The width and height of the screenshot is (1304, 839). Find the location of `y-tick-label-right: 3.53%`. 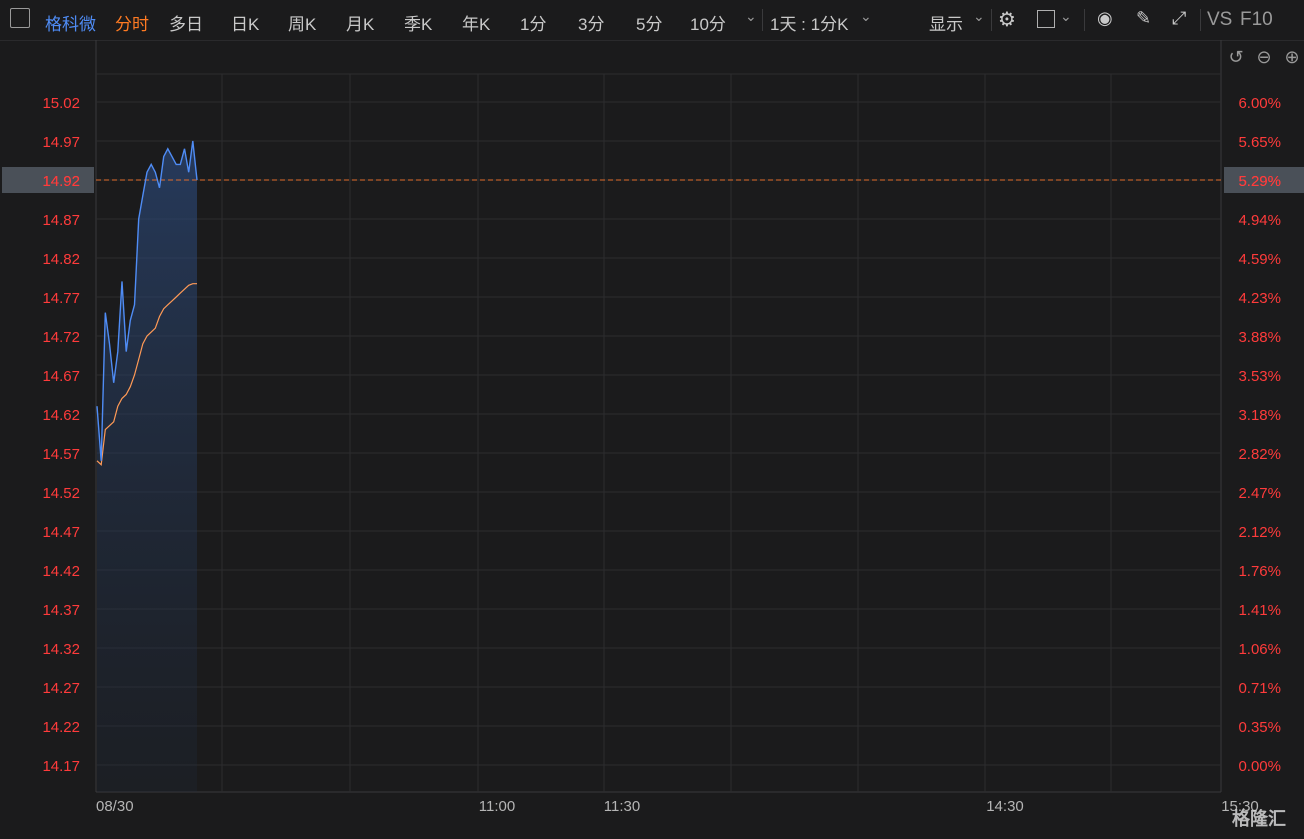

y-tick-label-right: 3.53% is located at coordinates (1259, 376).